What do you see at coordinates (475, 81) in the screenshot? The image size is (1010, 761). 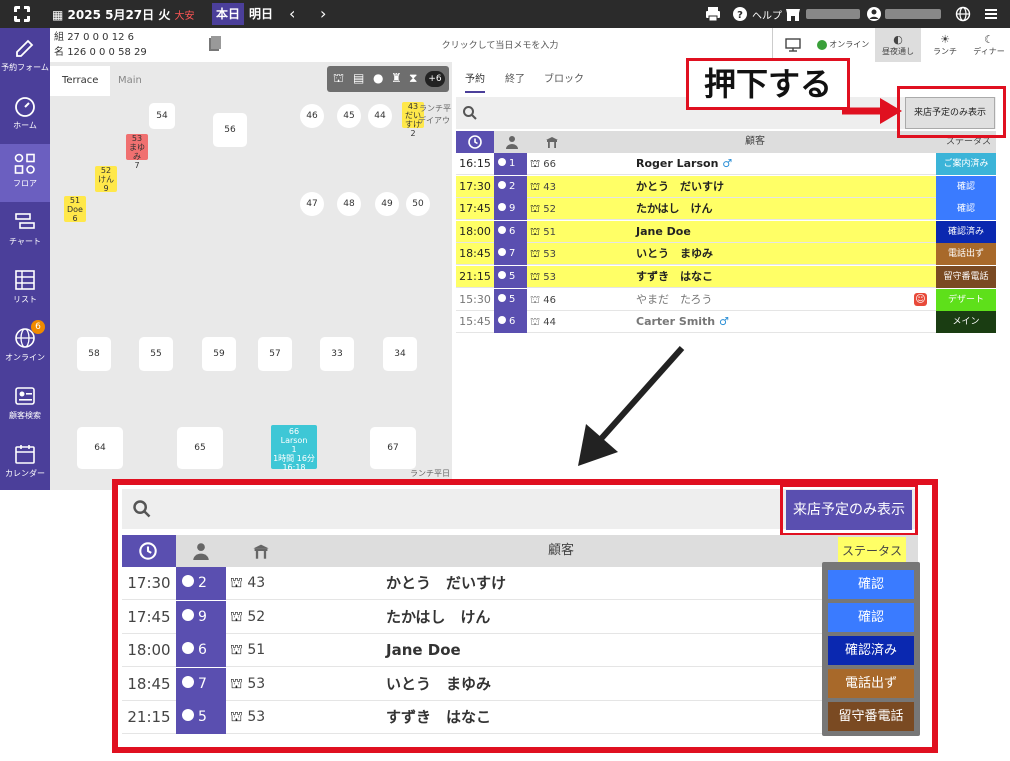 I see `tab-reservations: 予約` at bounding box center [475, 81].